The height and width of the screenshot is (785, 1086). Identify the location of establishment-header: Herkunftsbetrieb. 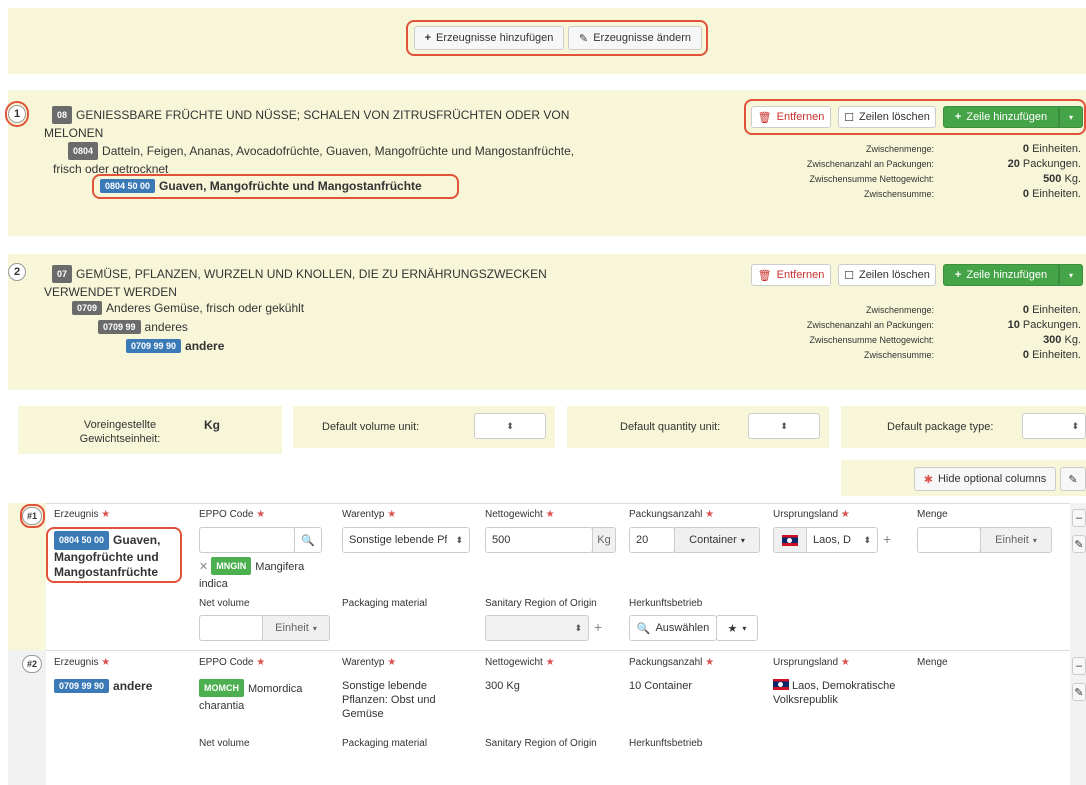
(666, 743).